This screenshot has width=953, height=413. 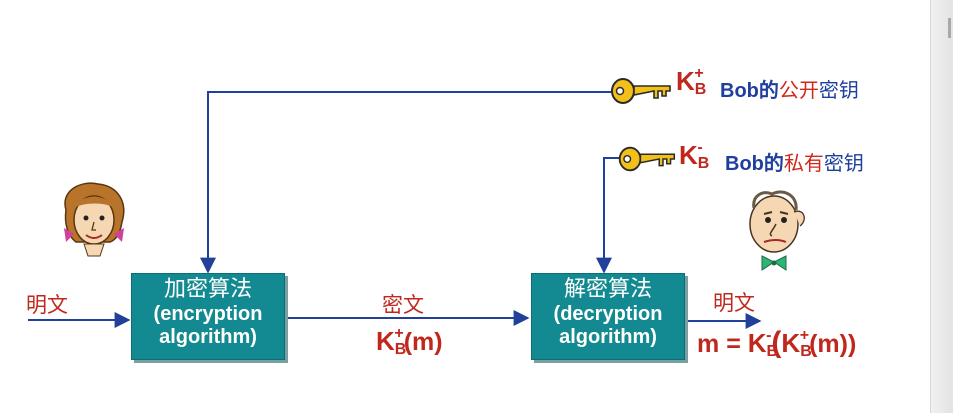 What do you see at coordinates (608, 337) in the screenshot?
I see `decryption-en-line2: algorithm)` at bounding box center [608, 337].